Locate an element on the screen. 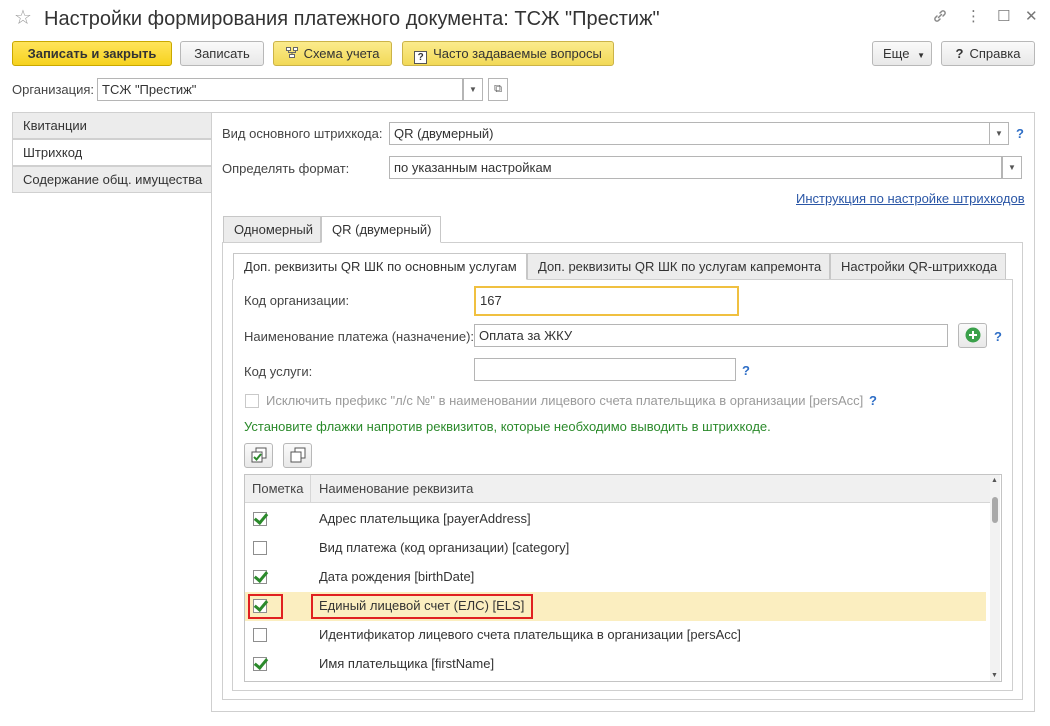  more-button: Еще ▼ is located at coordinates (902, 53).